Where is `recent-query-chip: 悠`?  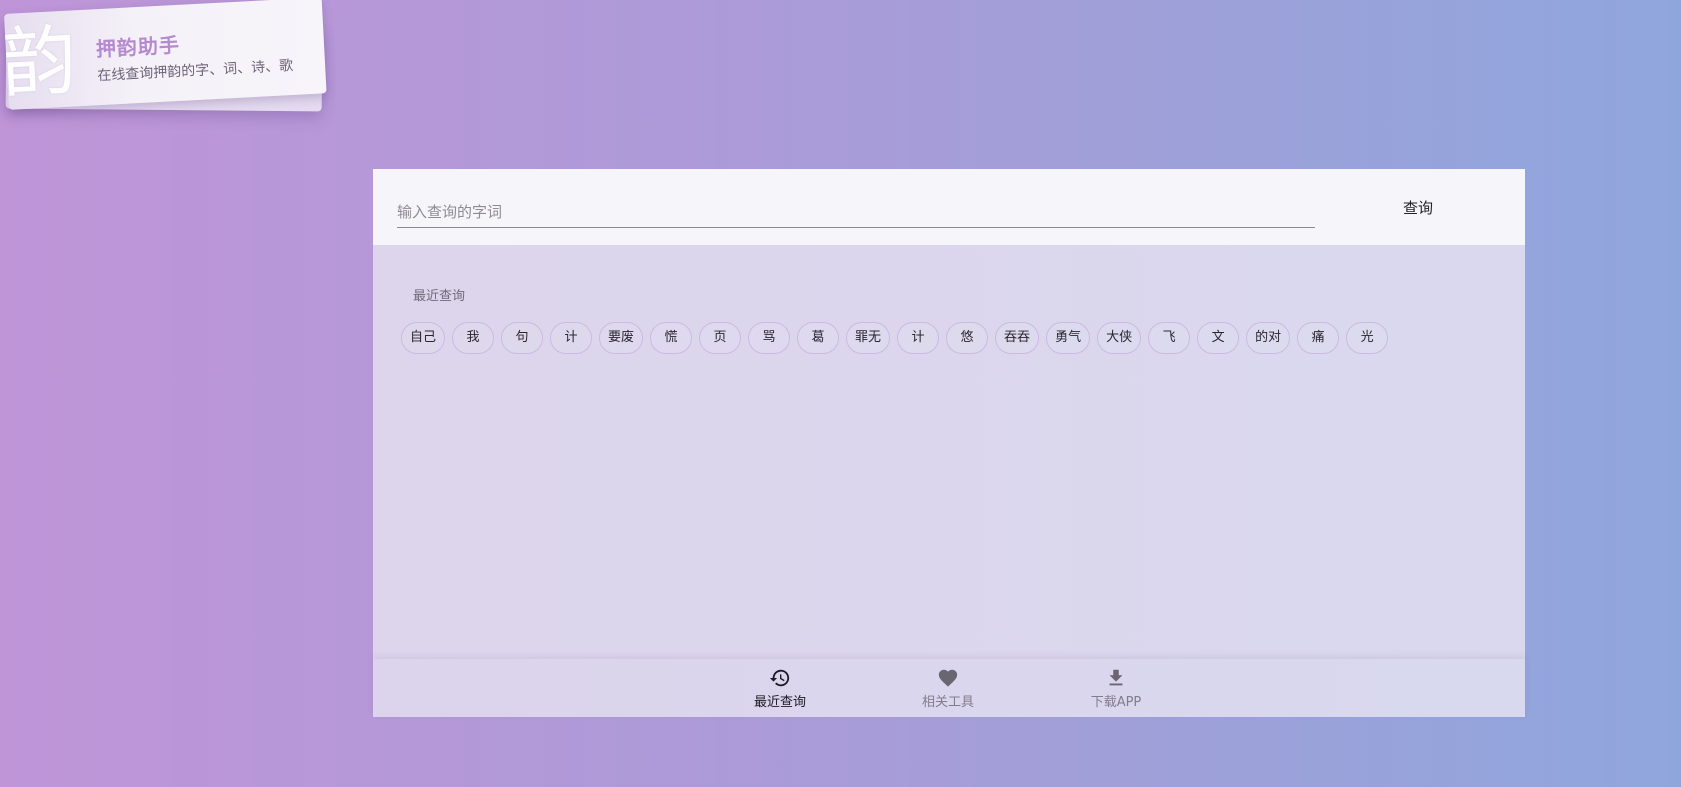 recent-query-chip: 悠 is located at coordinates (967, 338).